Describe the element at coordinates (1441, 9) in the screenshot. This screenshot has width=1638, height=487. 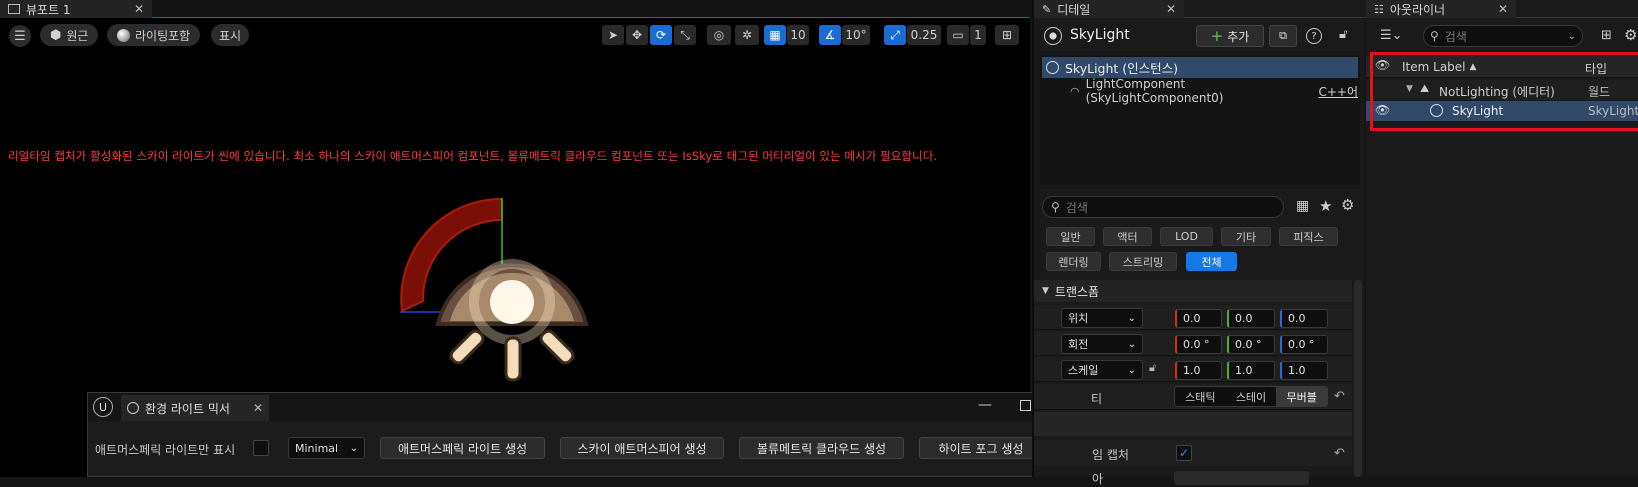
I see `outliner-tab: ☷ 아웃라이너 ✕` at that location.